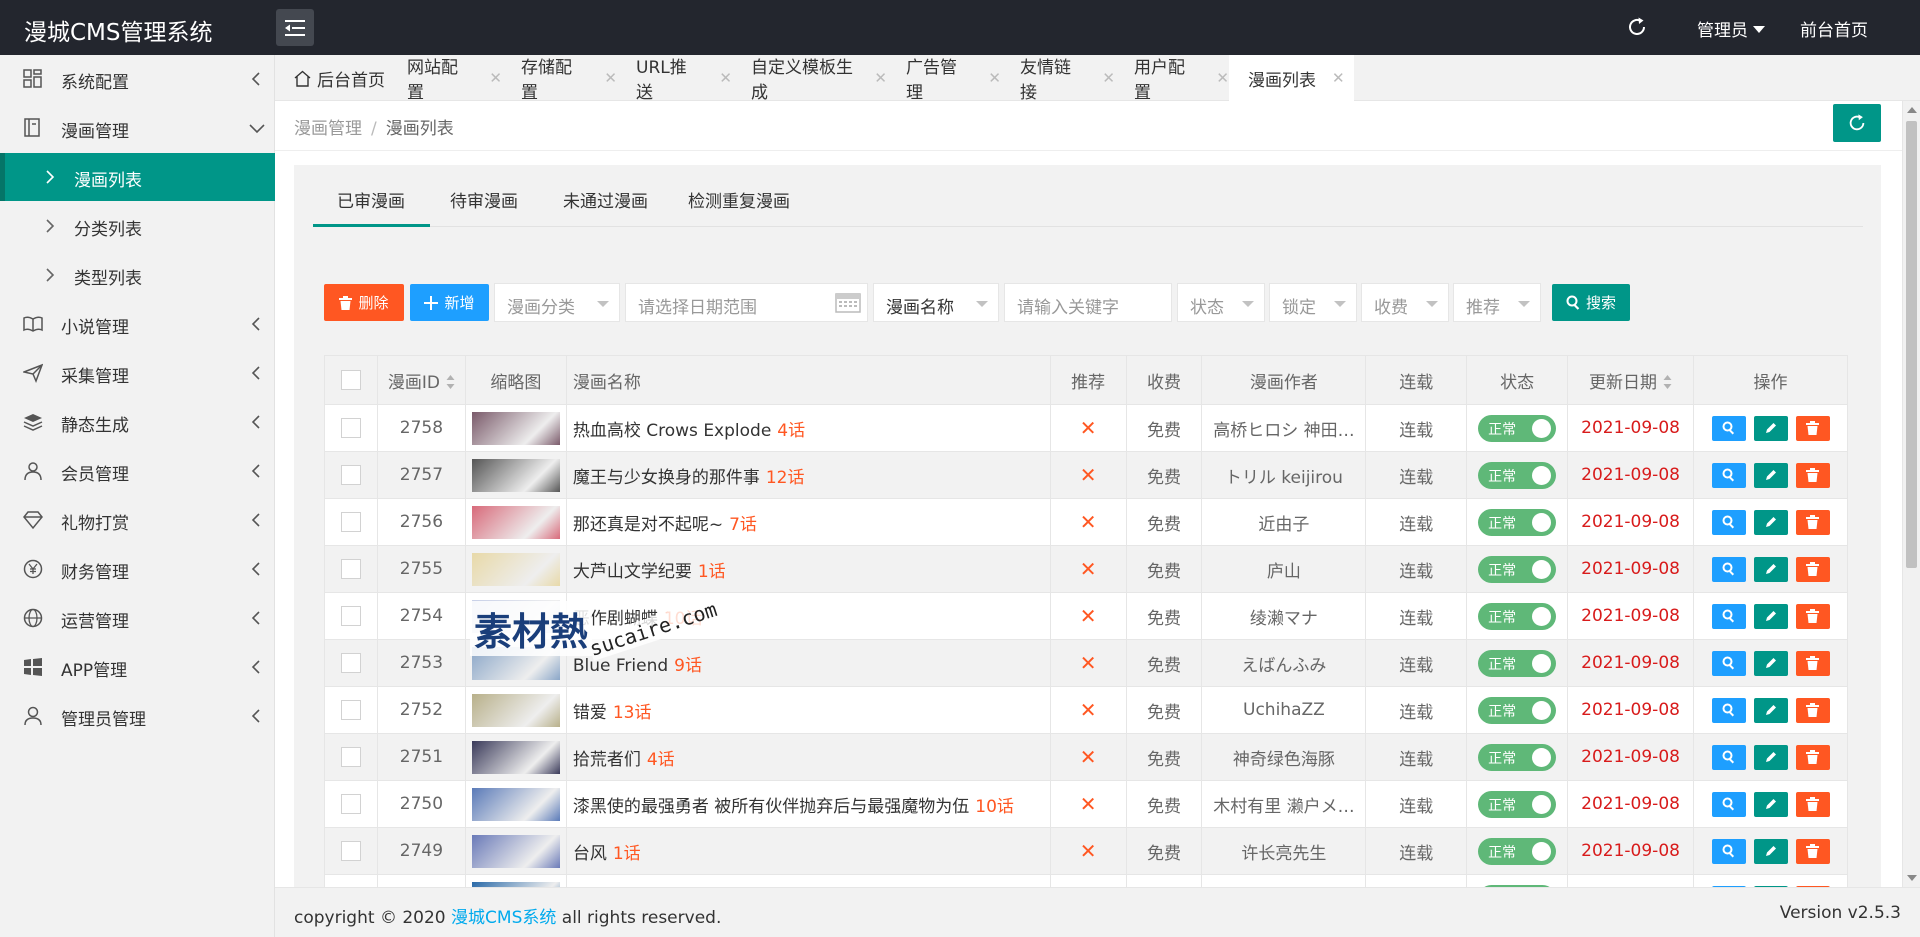 This screenshot has width=1920, height=937. Describe the element at coordinates (944, 79) in the screenshot. I see `tab-5: 广告管理 ✕` at that location.